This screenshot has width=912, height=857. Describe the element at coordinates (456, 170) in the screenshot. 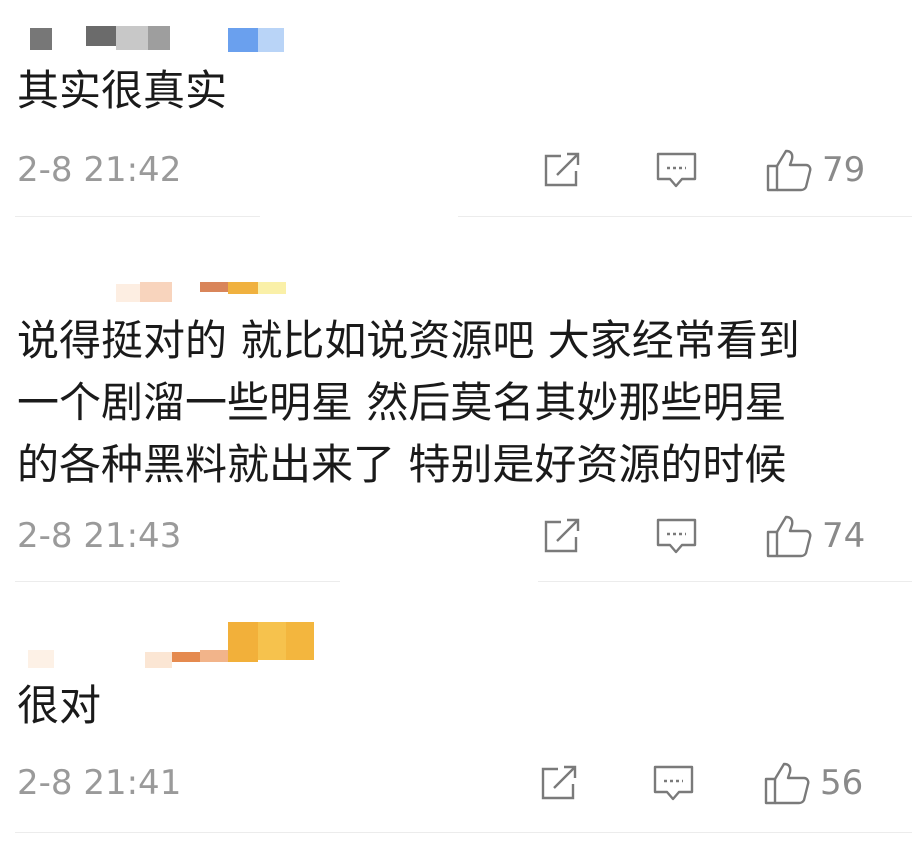

I see `comment-meta: 2-8 21:42 79` at that location.